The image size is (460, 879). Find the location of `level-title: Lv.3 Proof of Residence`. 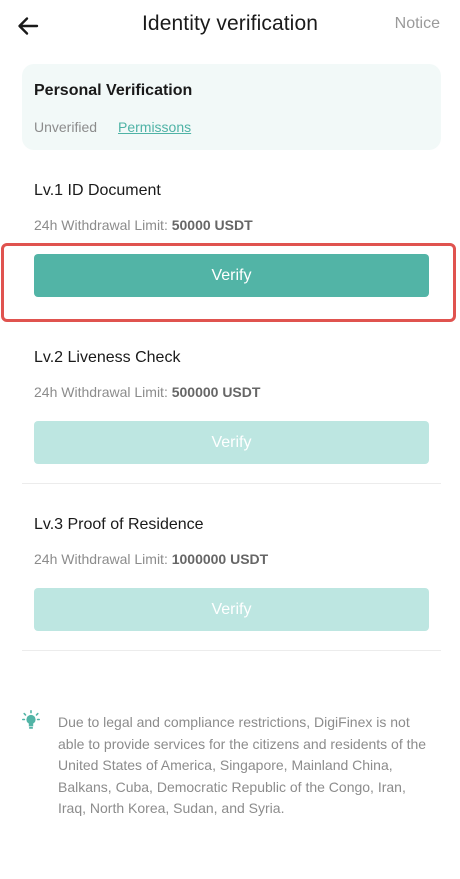

level-title: Lv.3 Proof of Residence is located at coordinates (119, 524).